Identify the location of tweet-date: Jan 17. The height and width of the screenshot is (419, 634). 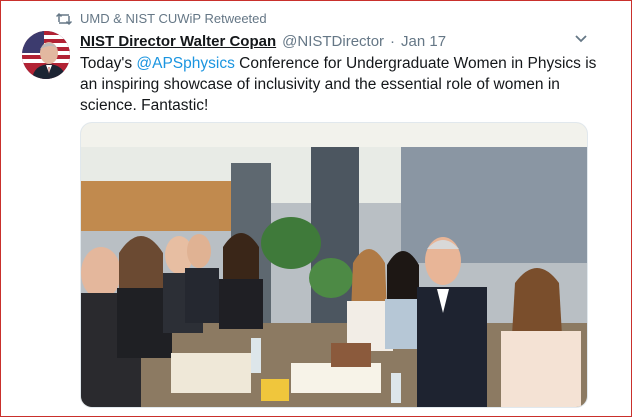
(423, 41).